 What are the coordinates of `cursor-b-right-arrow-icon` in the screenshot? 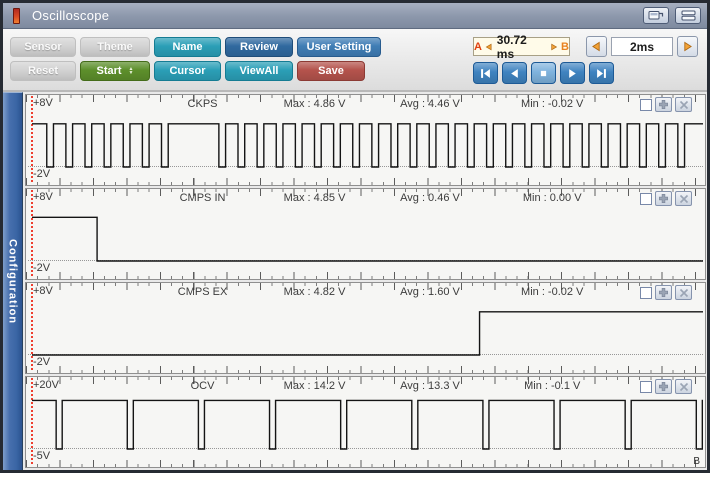 It's located at (554, 47).